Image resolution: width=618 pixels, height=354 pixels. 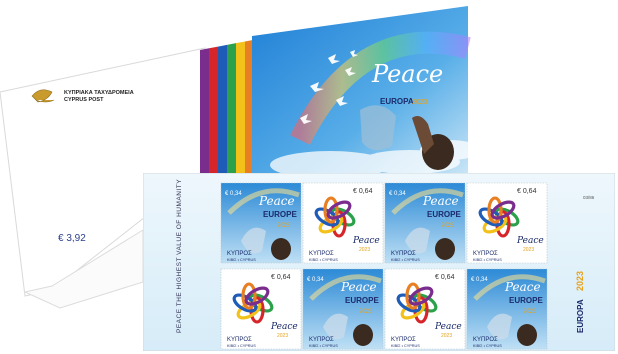 What do you see at coordinates (397, 101) in the screenshot?
I see `cover-europa-word: EUROPA` at bounding box center [397, 101].